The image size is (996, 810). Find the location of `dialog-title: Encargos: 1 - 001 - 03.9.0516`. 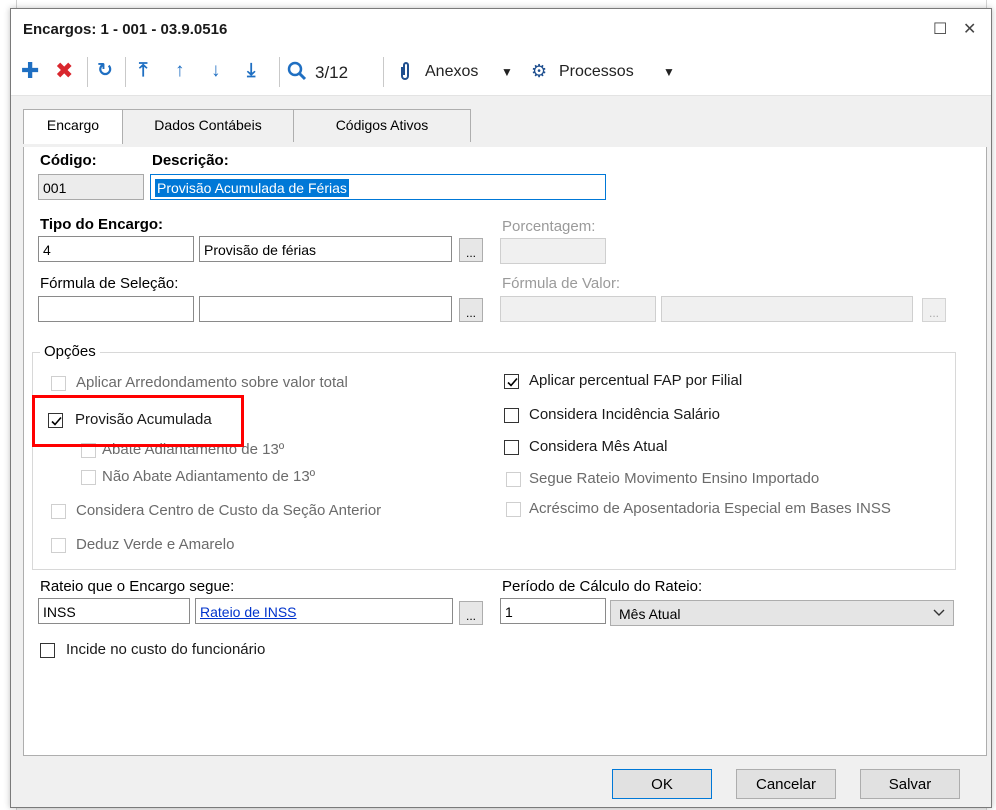

dialog-title: Encargos: 1 - 001 - 03.9.0516 is located at coordinates (125, 29).